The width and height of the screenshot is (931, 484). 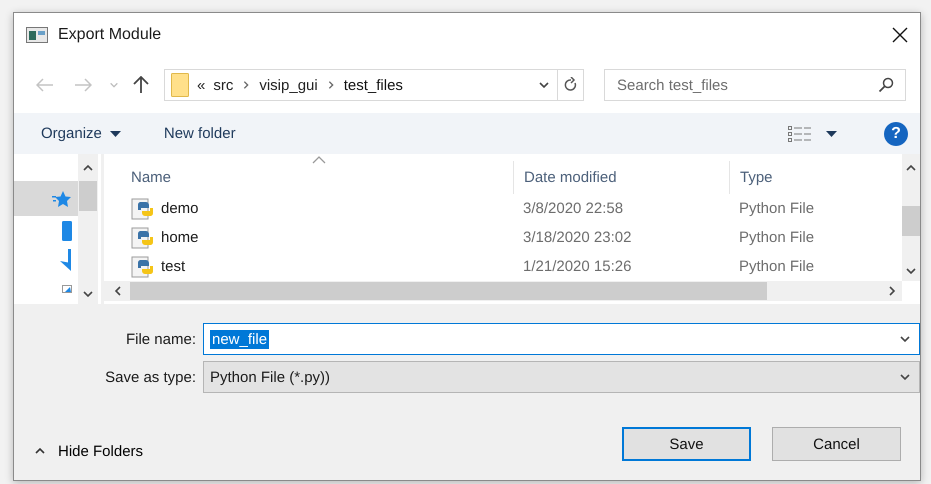 What do you see at coordinates (896, 134) in the screenshot?
I see `help-button: ?` at bounding box center [896, 134].